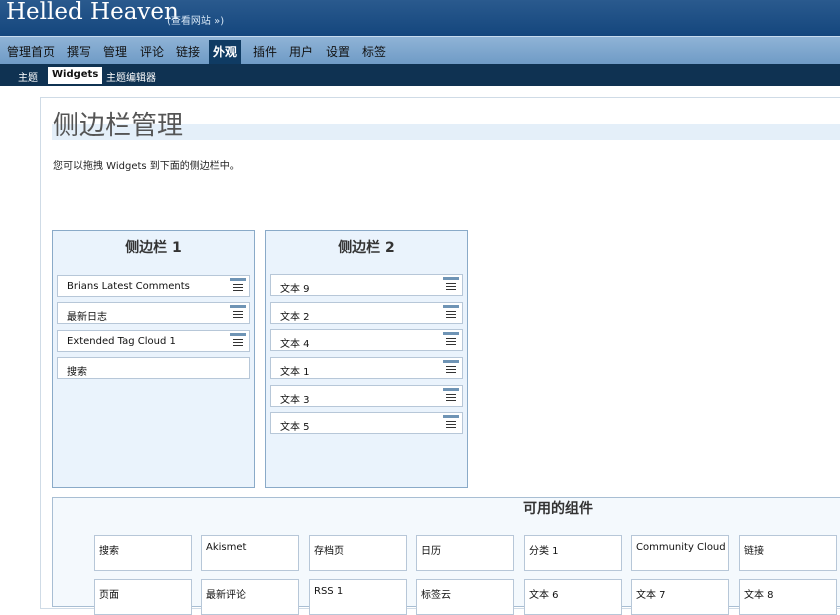 This screenshot has width=840, height=615. I want to click on available-widget-community-cloud: Community Cloud, so click(680, 553).